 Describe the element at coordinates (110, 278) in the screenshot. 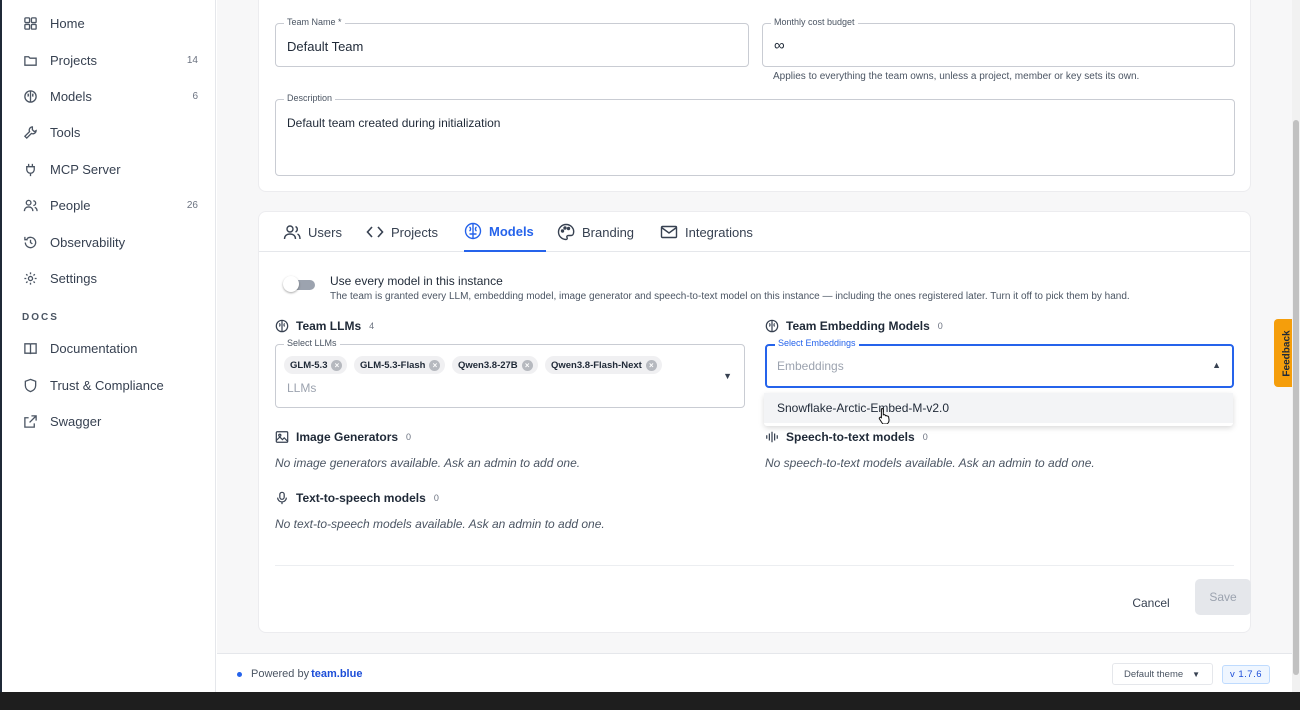

I see `sidebar-item-settings: Settings` at that location.